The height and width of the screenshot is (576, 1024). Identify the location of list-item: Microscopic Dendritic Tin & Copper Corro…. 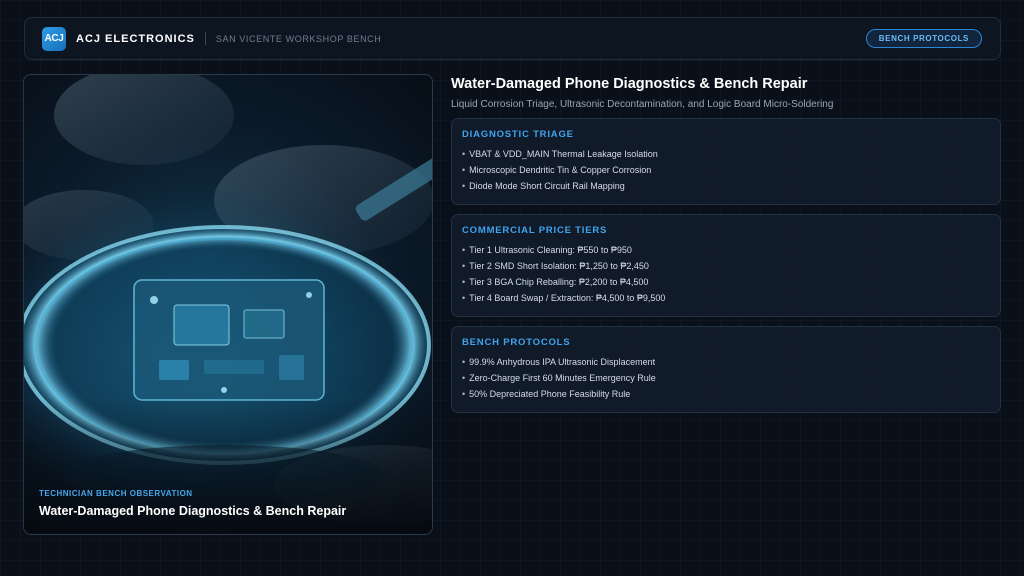
(726, 170).